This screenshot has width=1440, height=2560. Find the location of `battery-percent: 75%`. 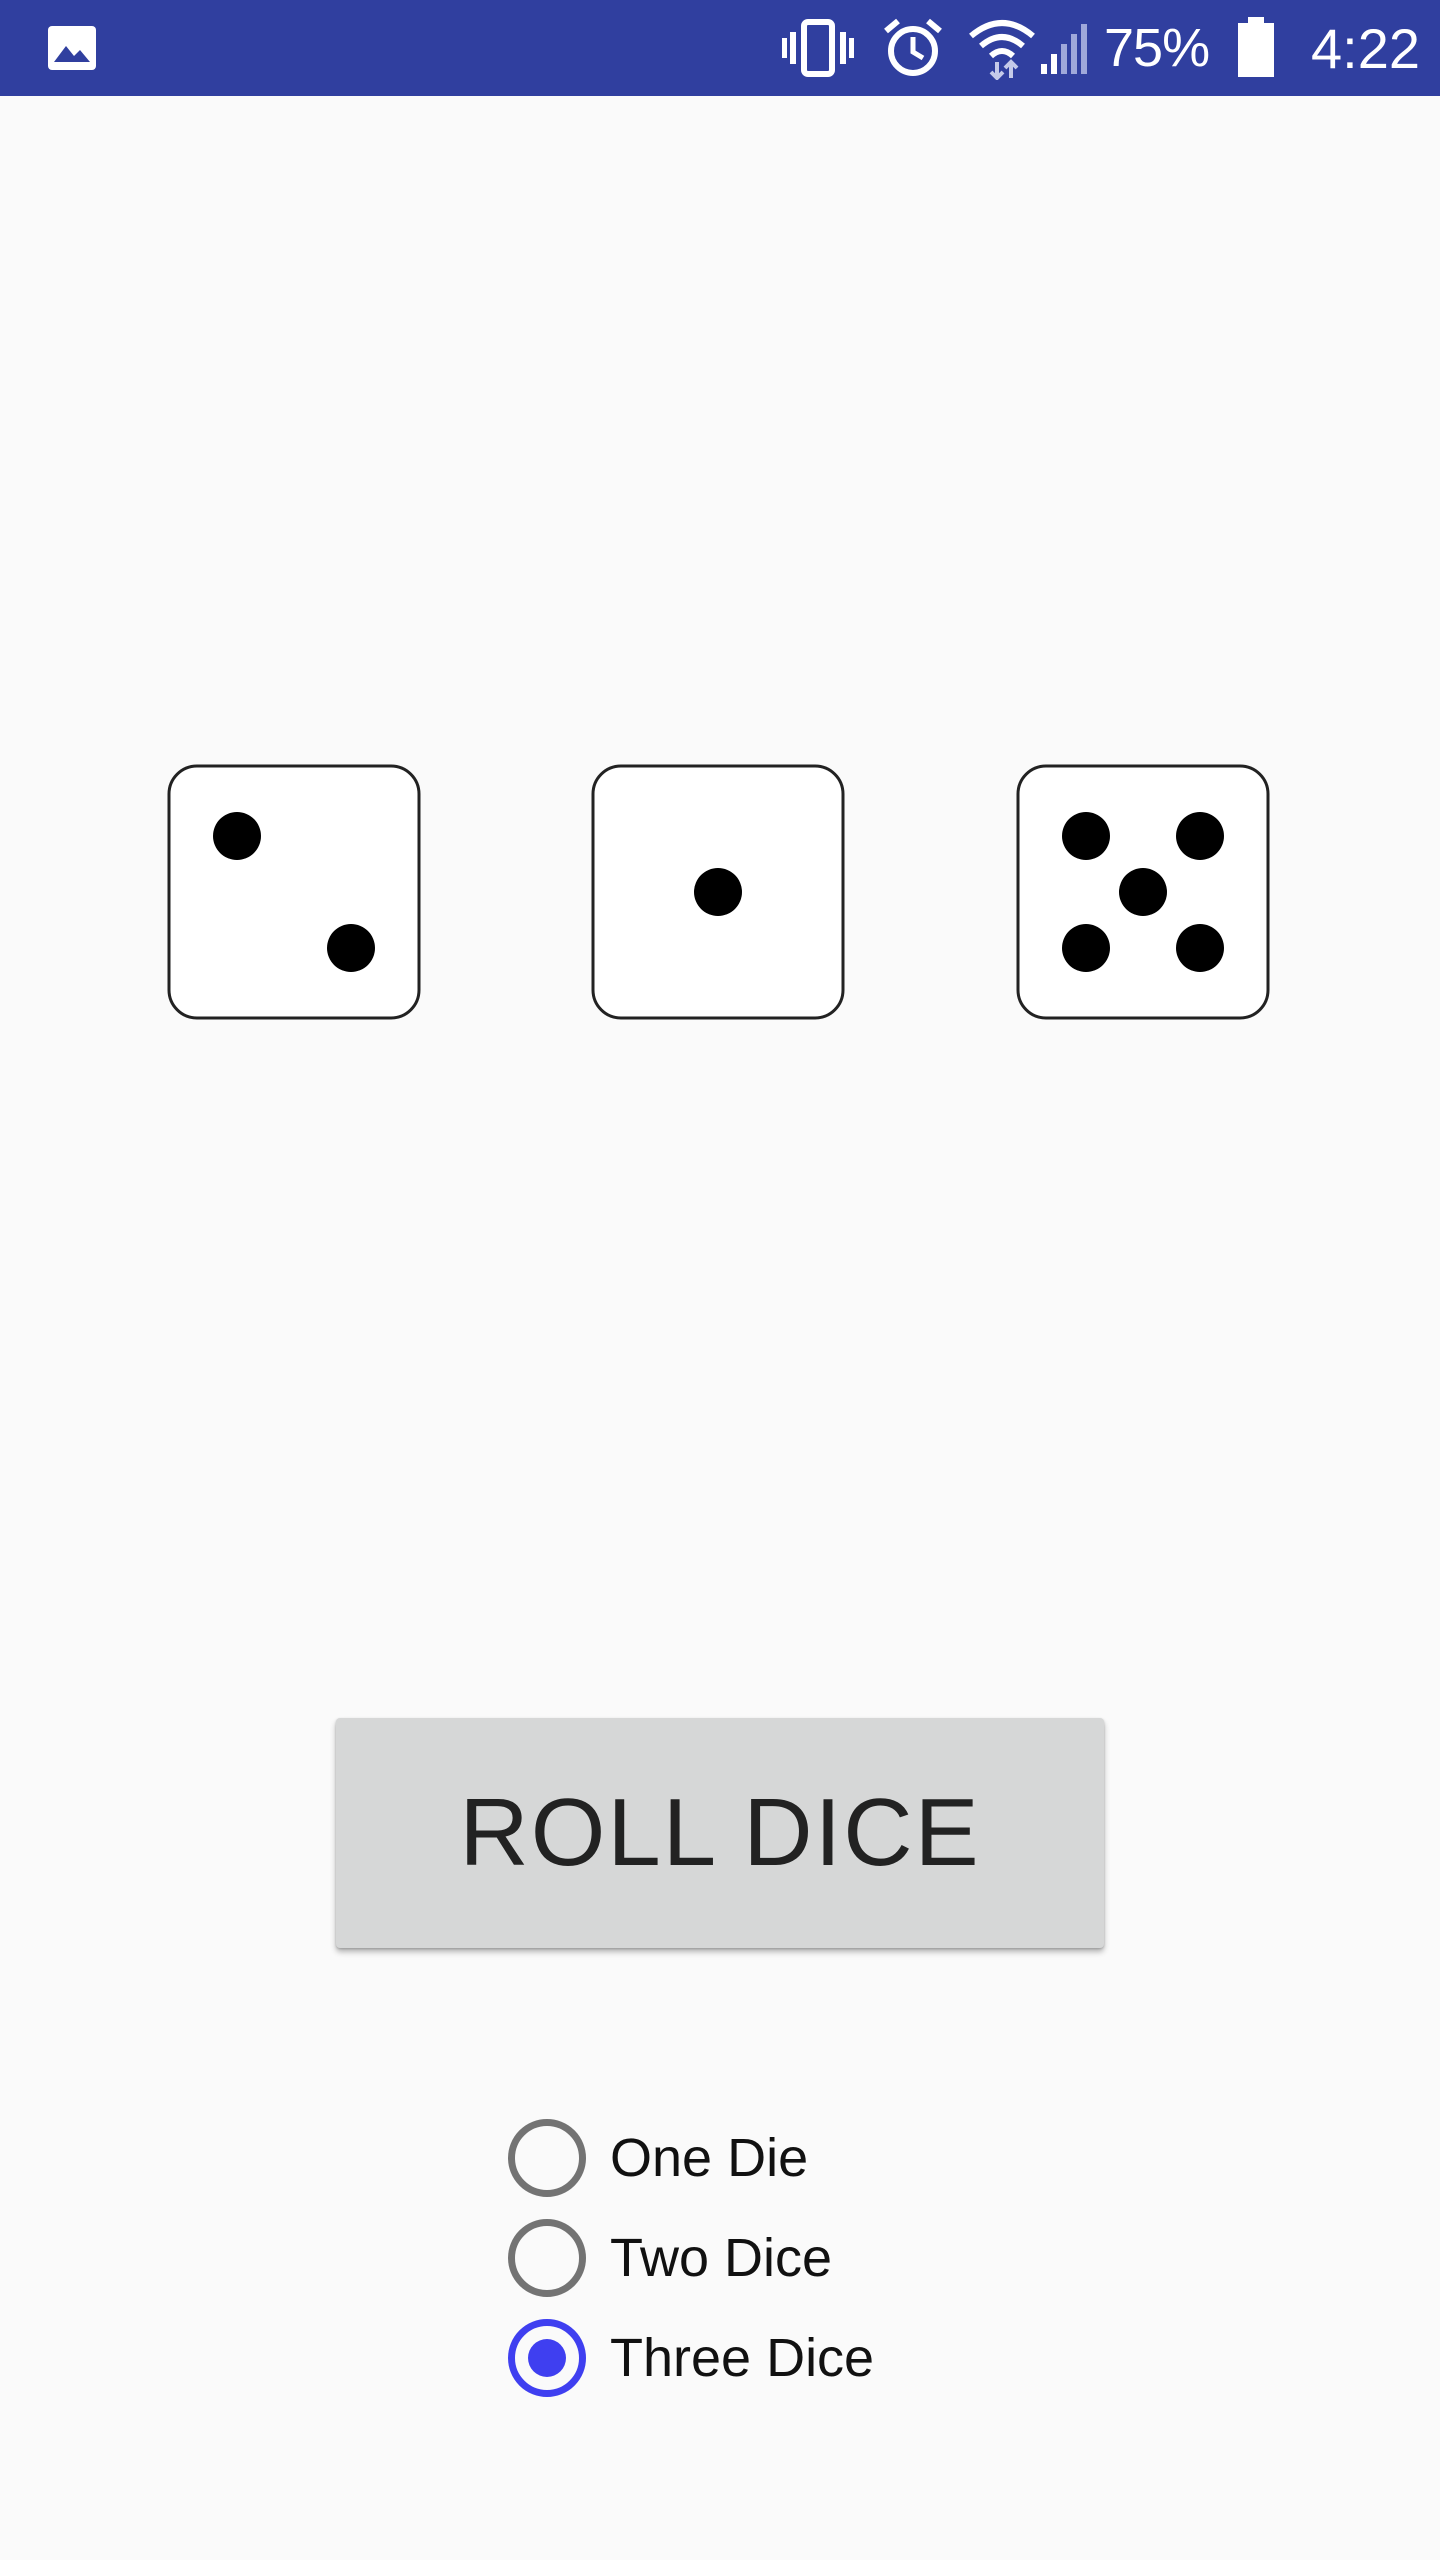

battery-percent: 75% is located at coordinates (1157, 48).